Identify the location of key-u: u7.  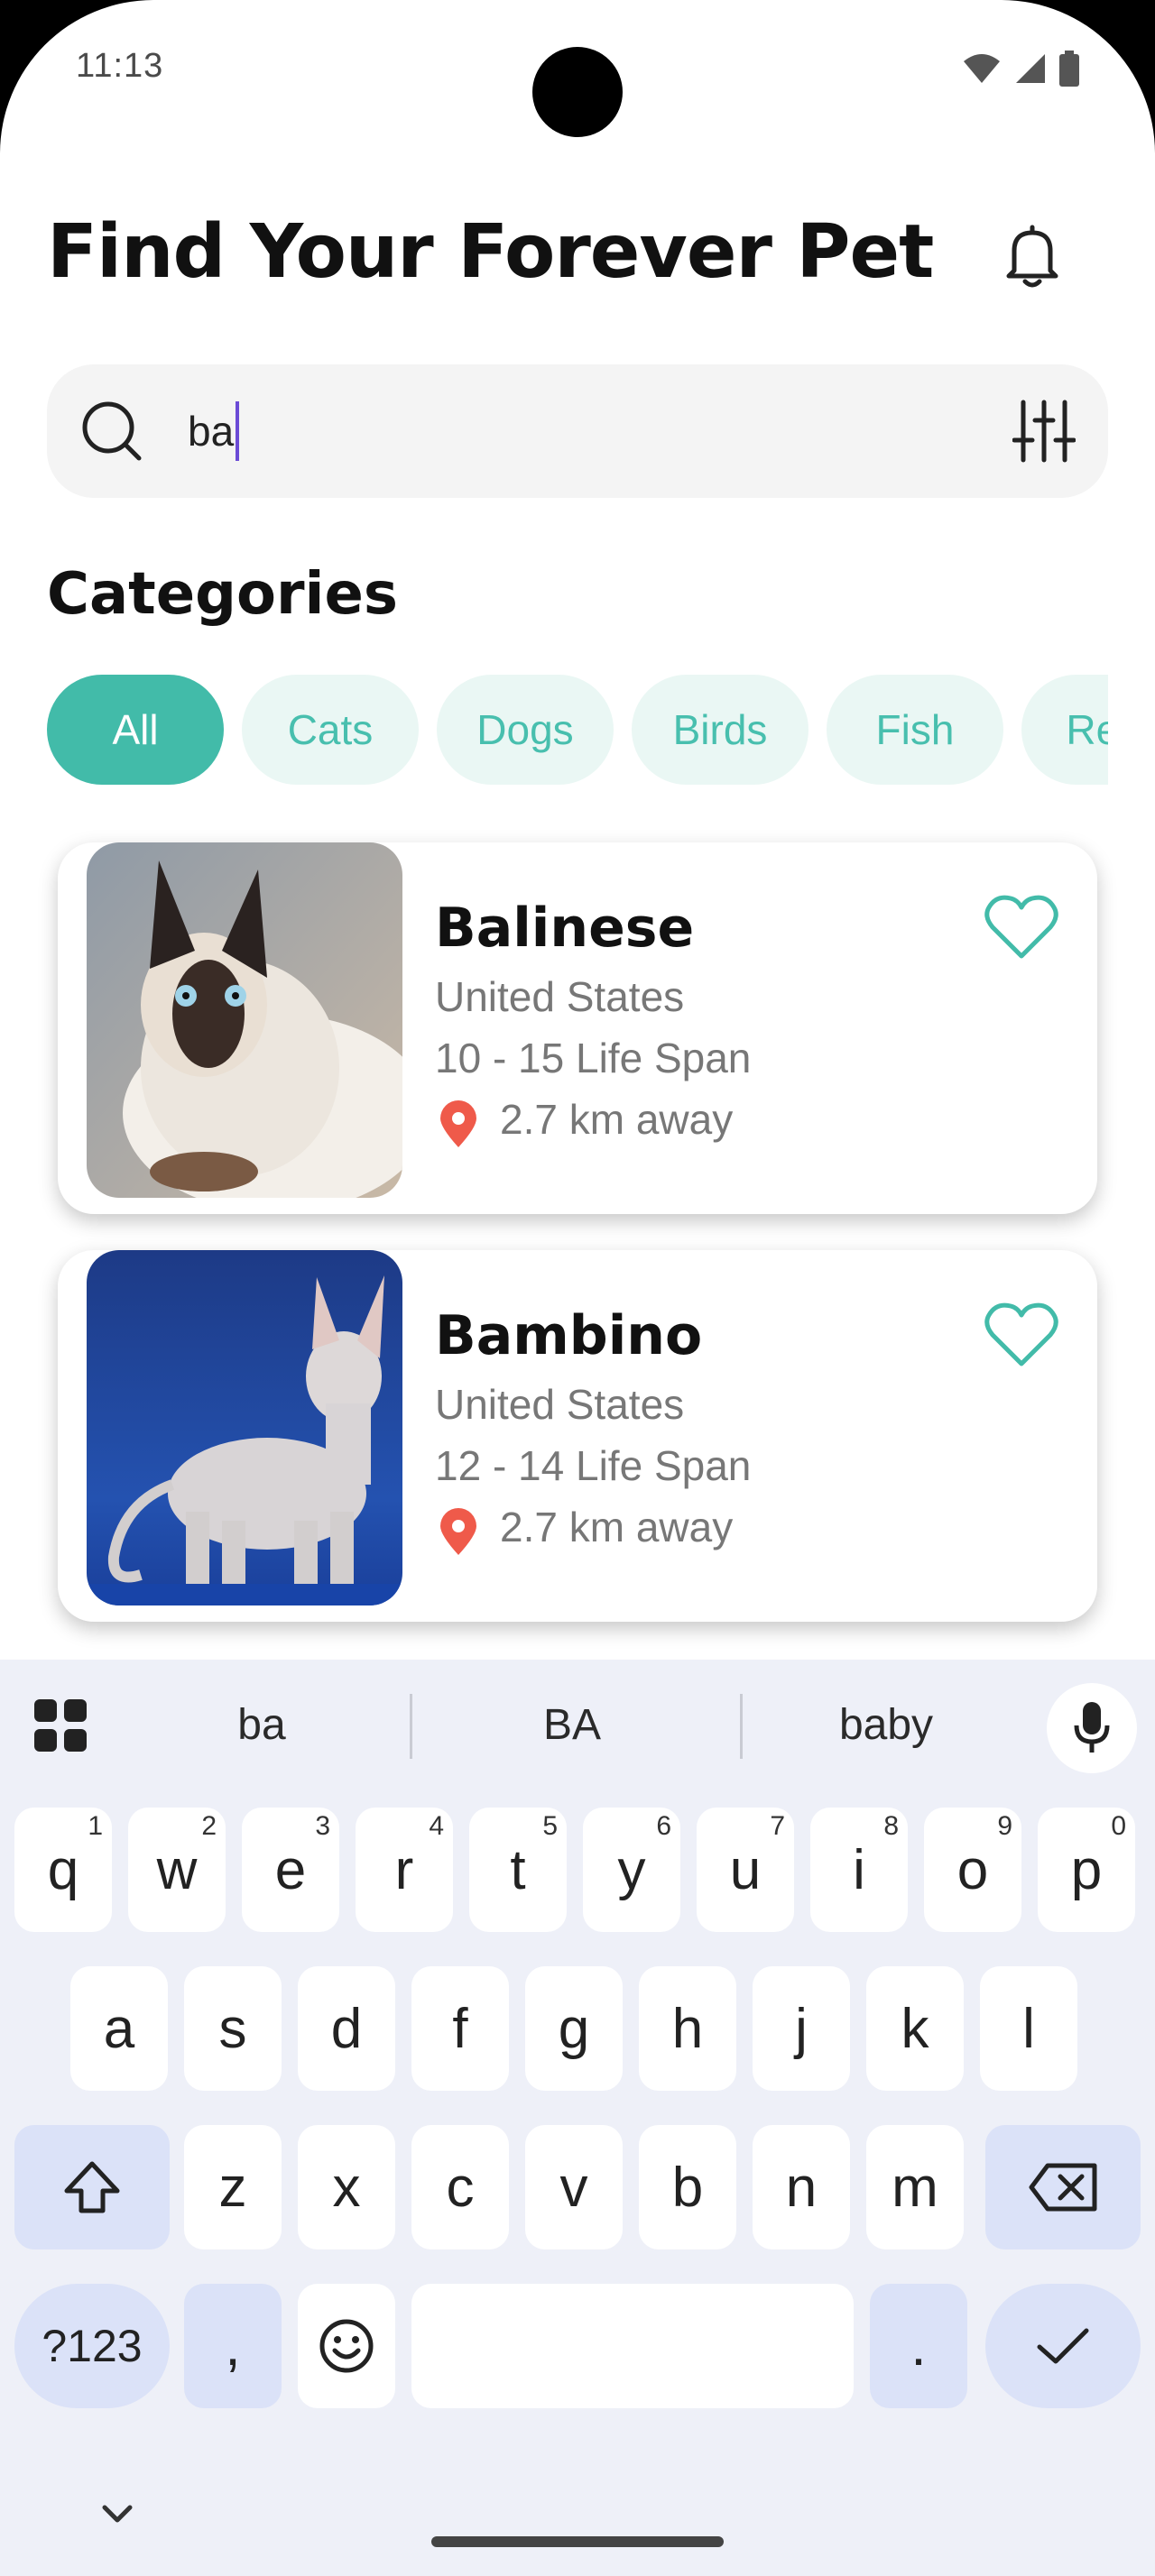
(745, 1870).